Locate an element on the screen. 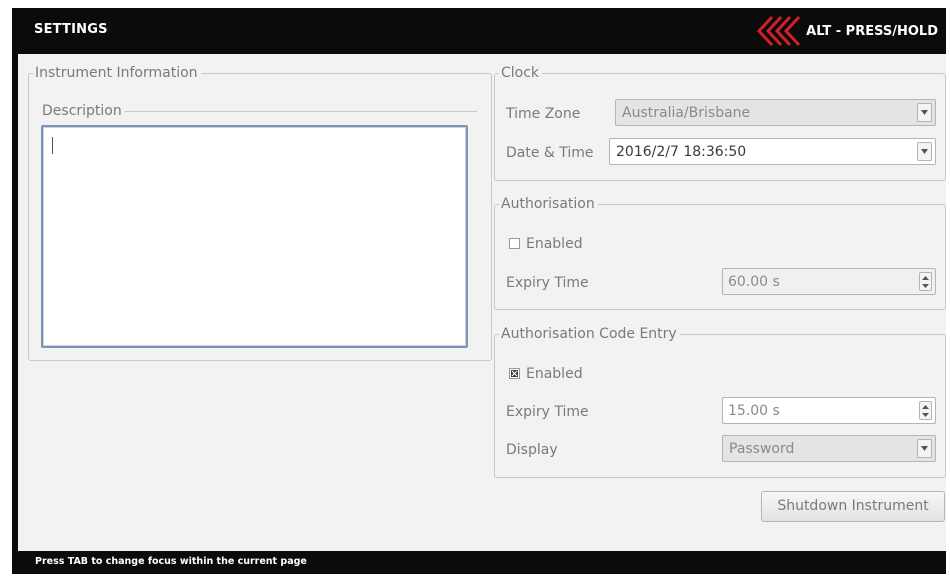 This screenshot has width=950, height=583. authorisation-enabled-checkbox is located at coordinates (514, 243).